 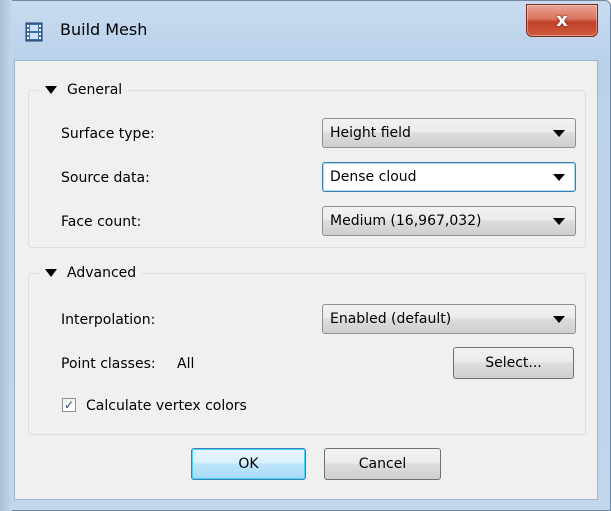 I want to click on advanced-section-label: Advanced, so click(x=102, y=273).